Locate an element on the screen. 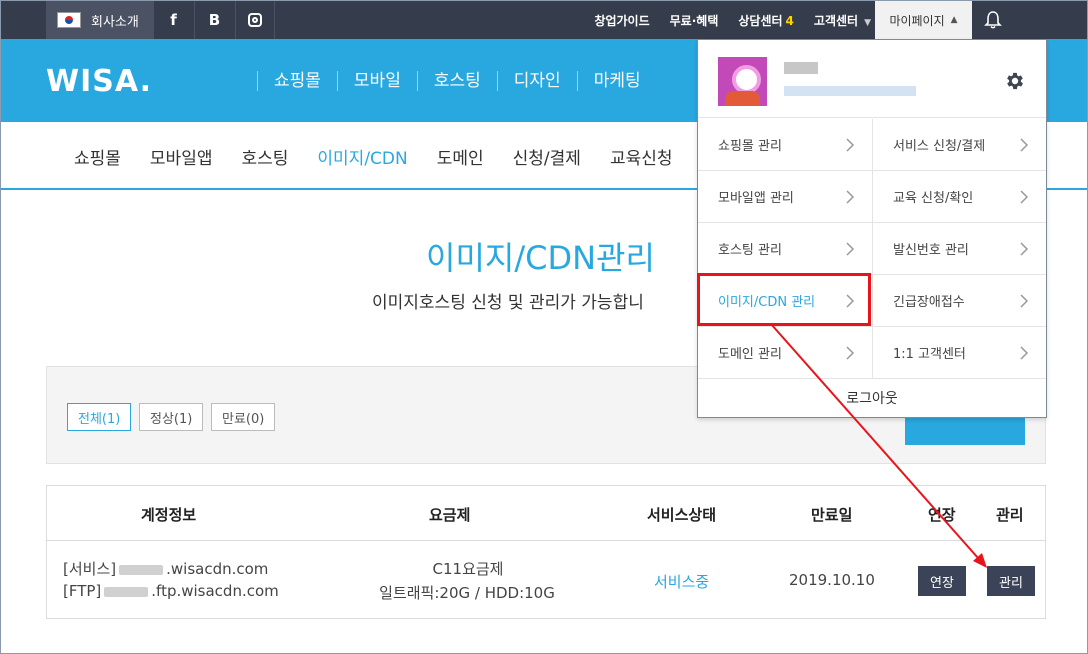  column-header-account: 계정정보 is located at coordinates (169, 515).